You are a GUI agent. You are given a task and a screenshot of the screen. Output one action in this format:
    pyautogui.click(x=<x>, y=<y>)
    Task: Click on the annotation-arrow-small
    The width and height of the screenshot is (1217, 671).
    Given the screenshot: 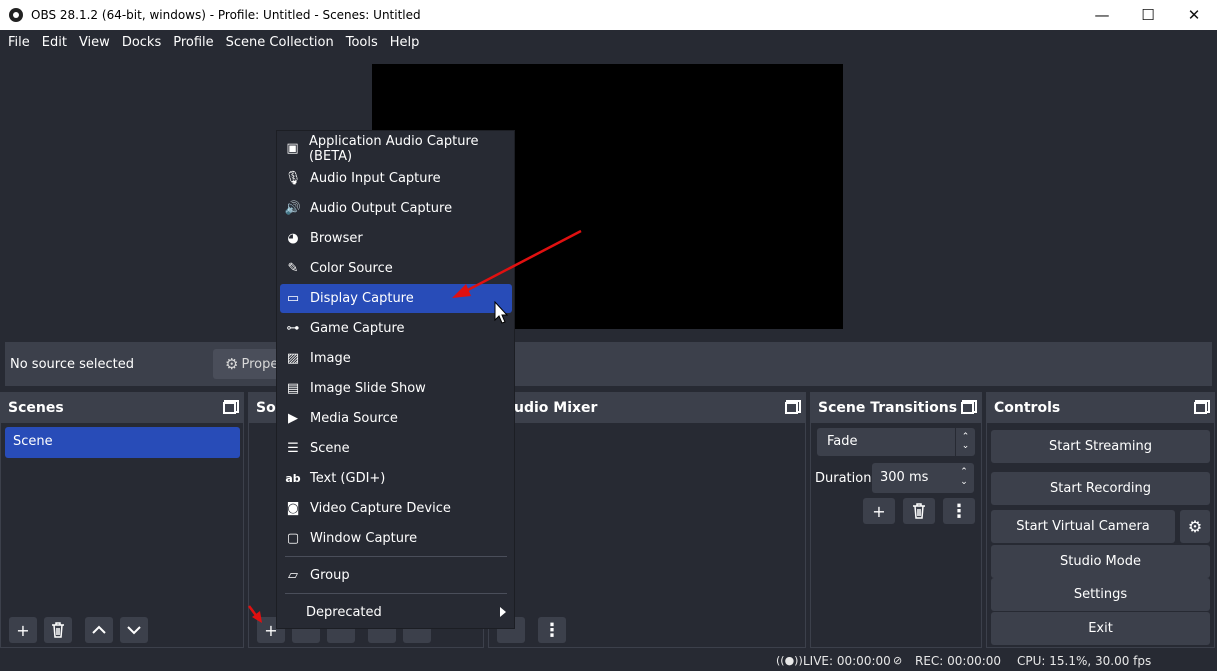 What is the action you would take?
    pyautogui.click(x=255, y=614)
    